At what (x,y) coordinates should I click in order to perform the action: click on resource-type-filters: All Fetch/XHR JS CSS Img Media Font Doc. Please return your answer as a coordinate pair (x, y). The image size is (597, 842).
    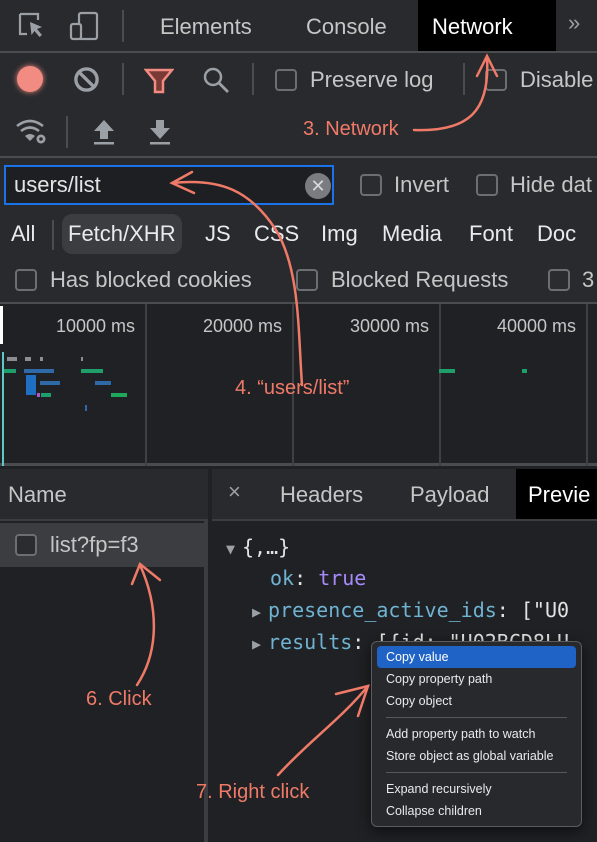
    Looking at the image, I should click on (298, 234).